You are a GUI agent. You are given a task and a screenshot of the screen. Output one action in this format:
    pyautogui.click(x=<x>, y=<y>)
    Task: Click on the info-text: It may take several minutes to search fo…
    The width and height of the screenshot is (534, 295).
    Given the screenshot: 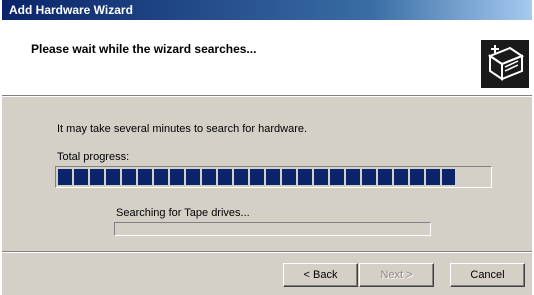 What is the action you would take?
    pyautogui.click(x=182, y=129)
    